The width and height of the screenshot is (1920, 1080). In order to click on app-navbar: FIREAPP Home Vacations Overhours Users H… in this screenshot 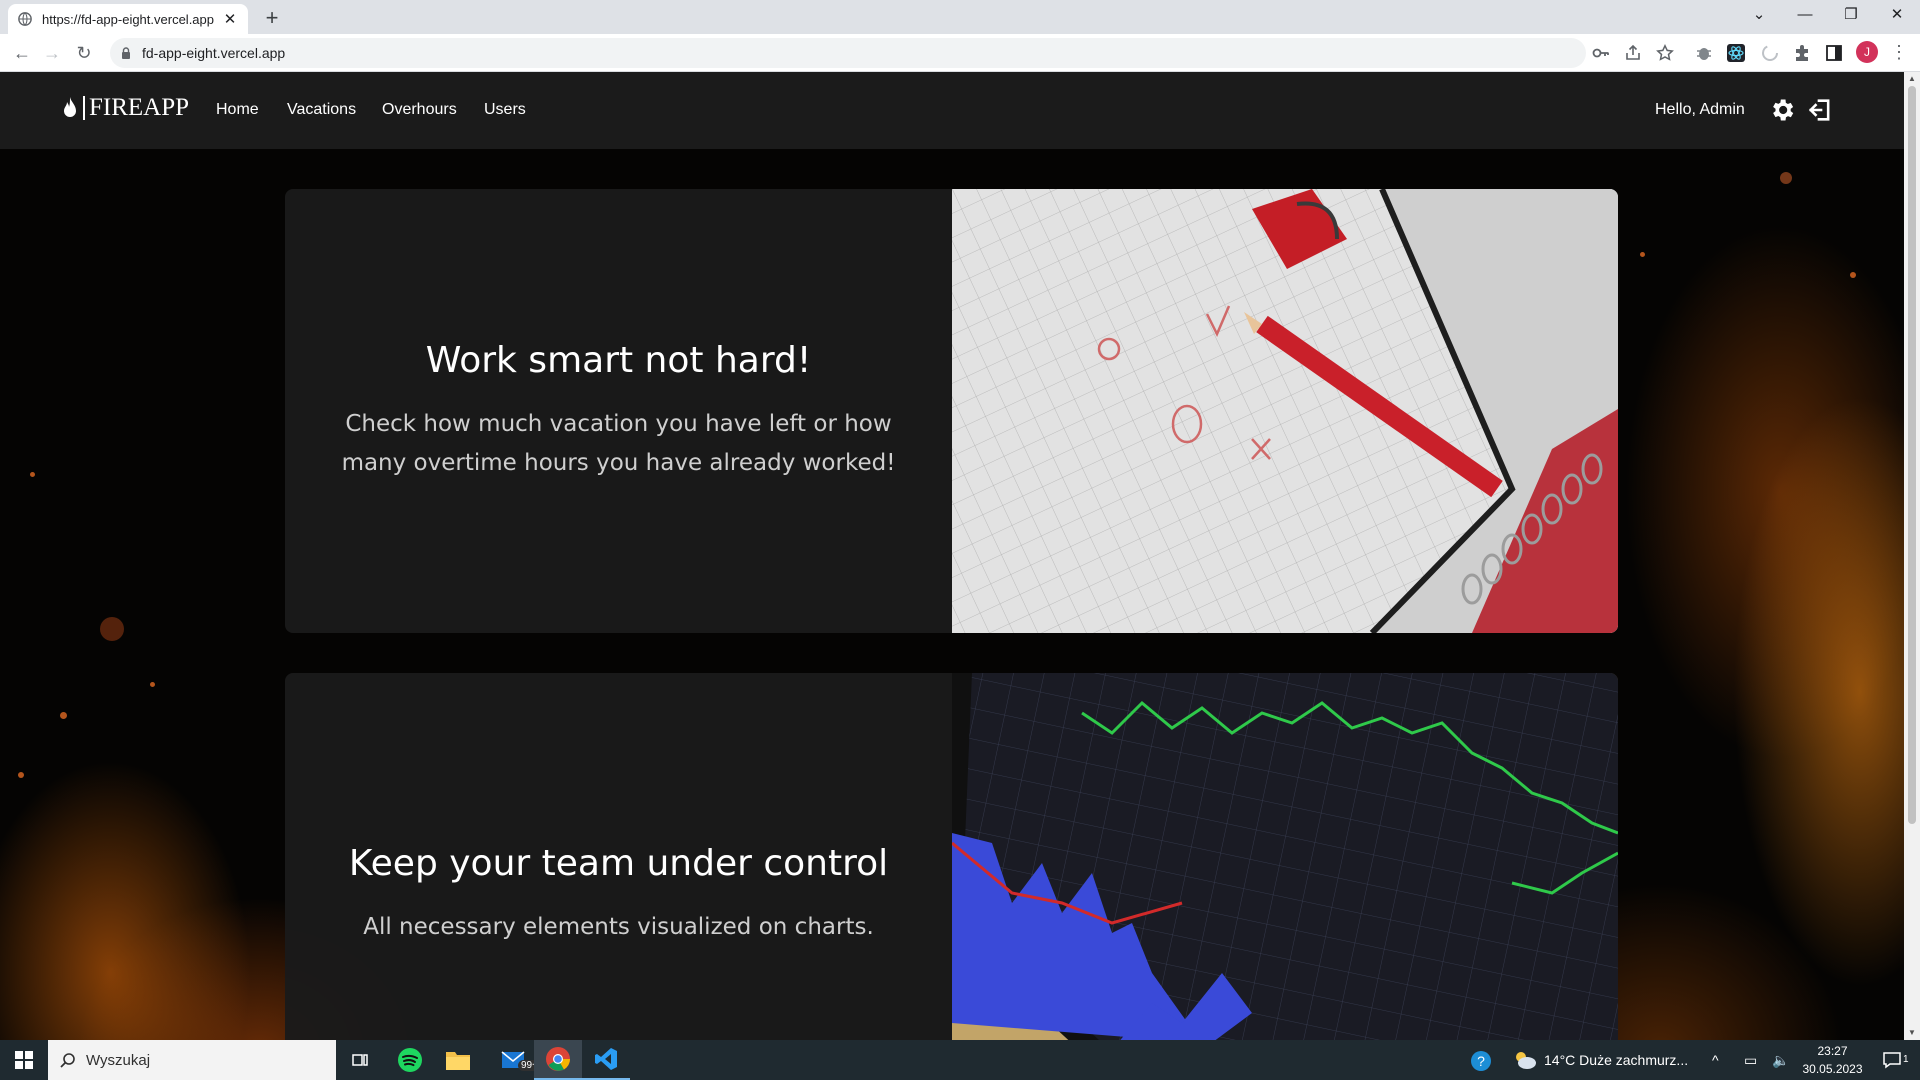, I will do `click(952, 110)`.